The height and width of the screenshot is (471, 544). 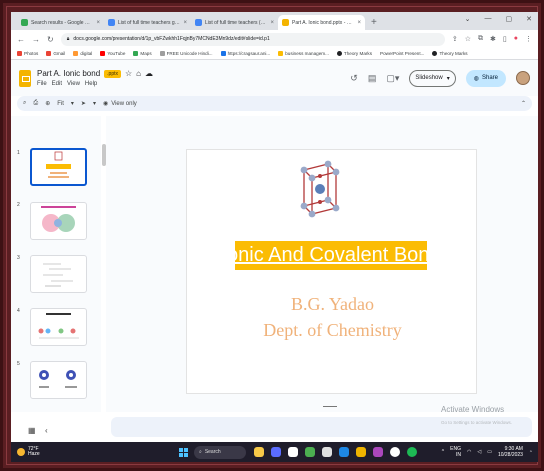 I want to click on notification-icon: ◔, so click(x=530, y=452).